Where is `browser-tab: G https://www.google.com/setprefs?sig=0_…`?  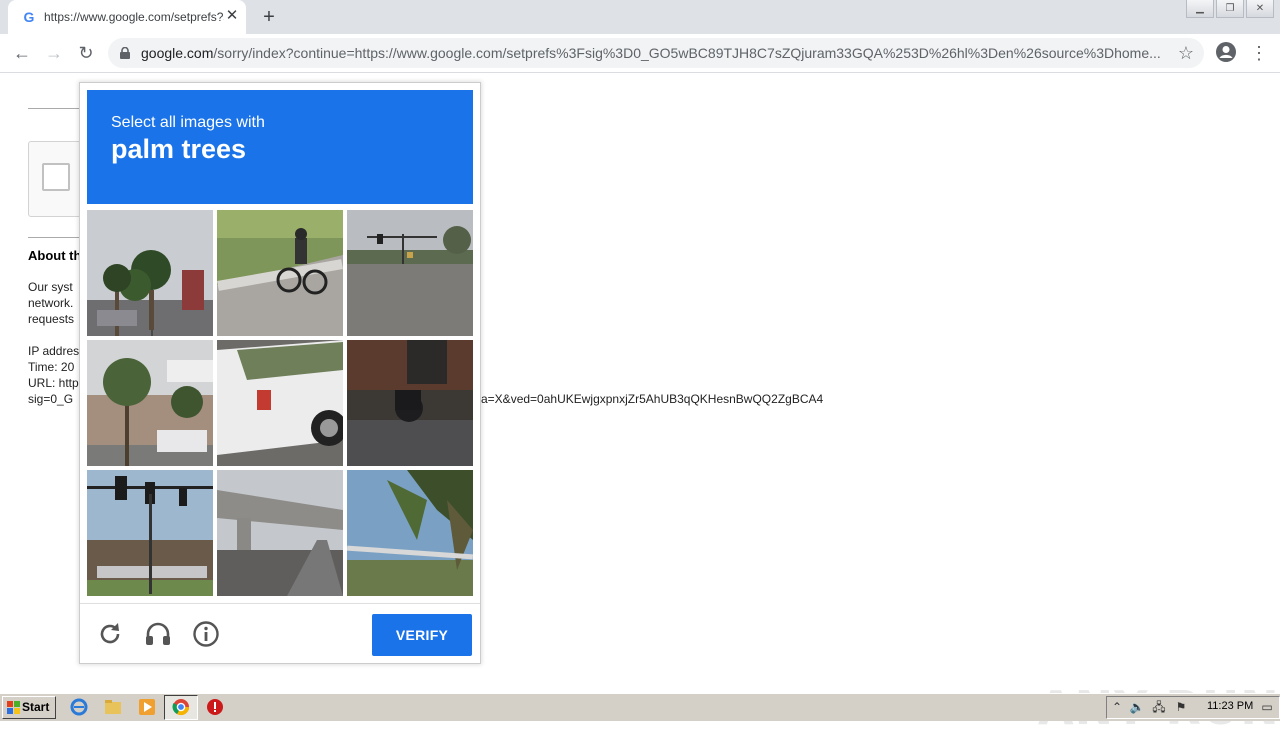 browser-tab: G https://www.google.com/setprefs?sig=0_… is located at coordinates (127, 17).